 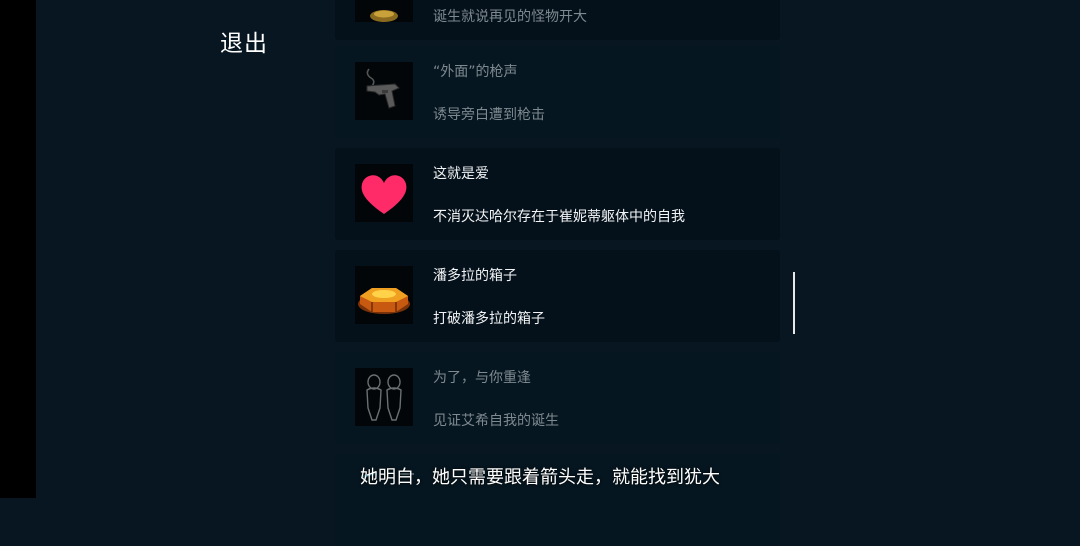 What do you see at coordinates (794, 303) in the screenshot?
I see `scrollbar` at bounding box center [794, 303].